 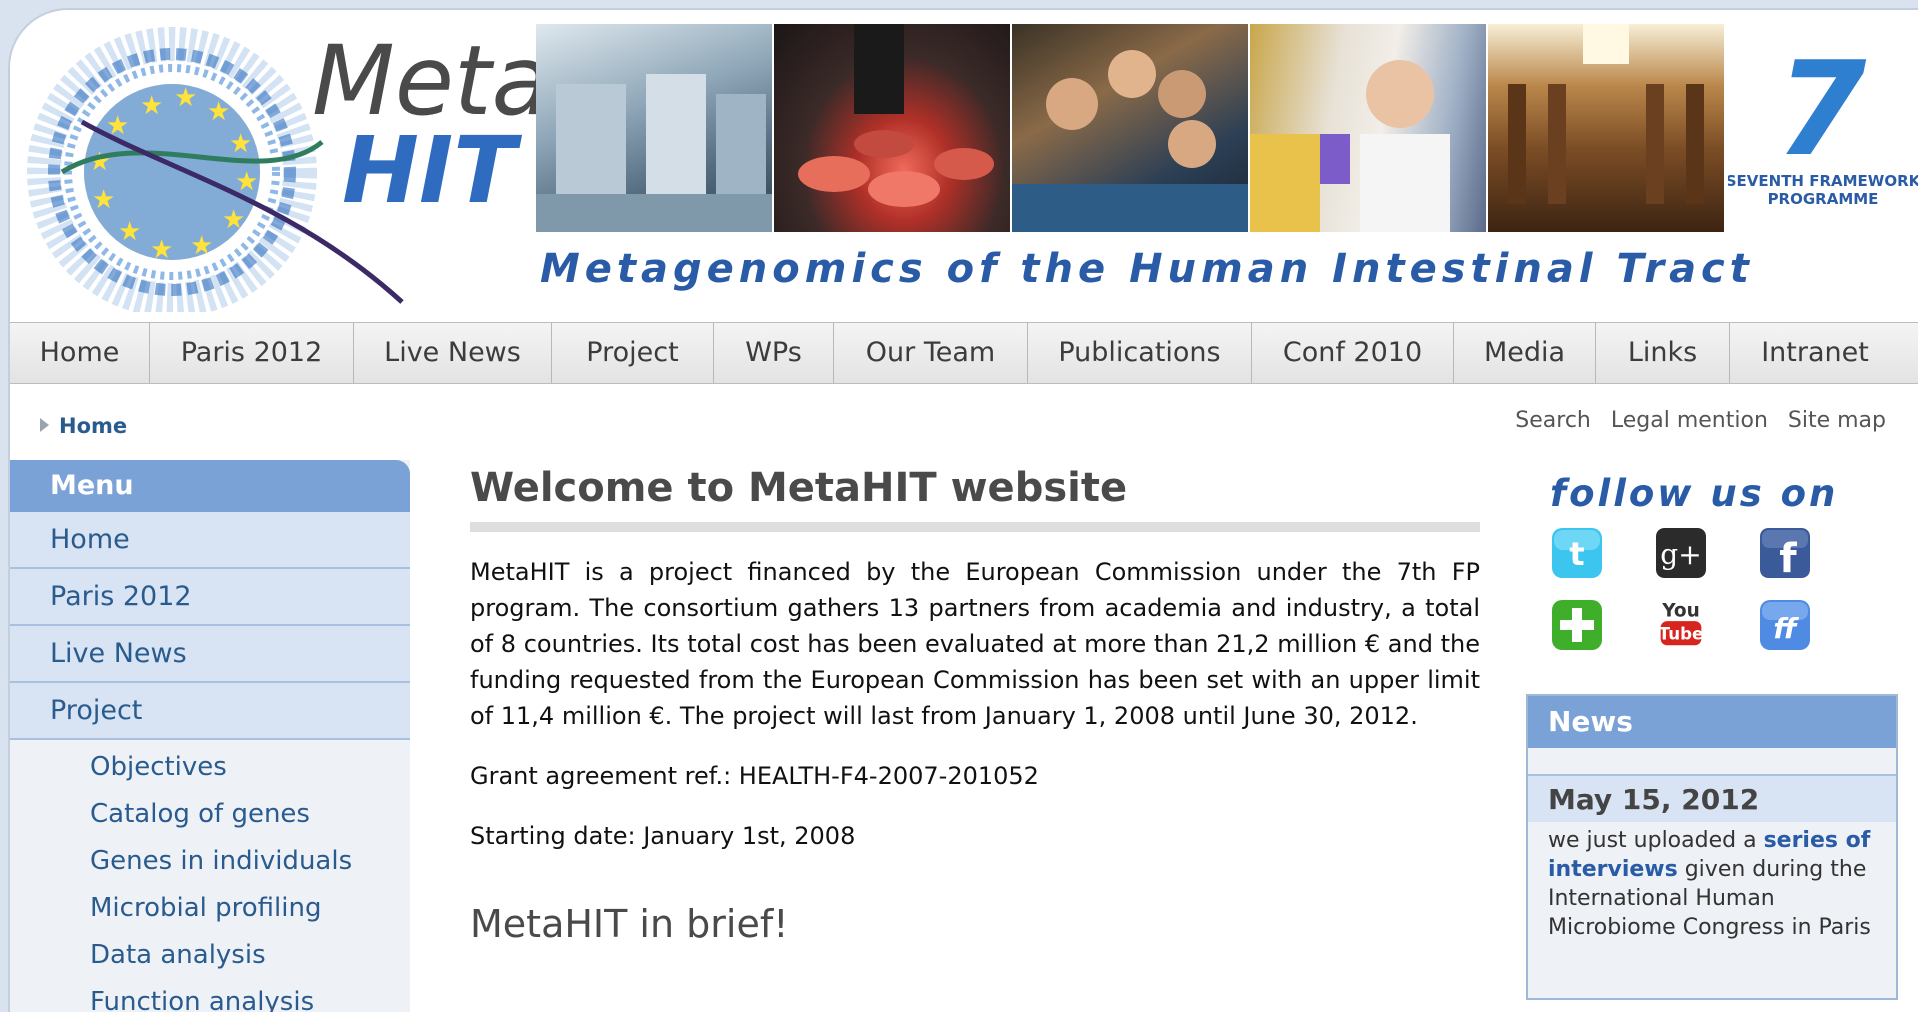 What do you see at coordinates (1680, 611) in the screenshot?
I see `svg-text: You` at bounding box center [1680, 611].